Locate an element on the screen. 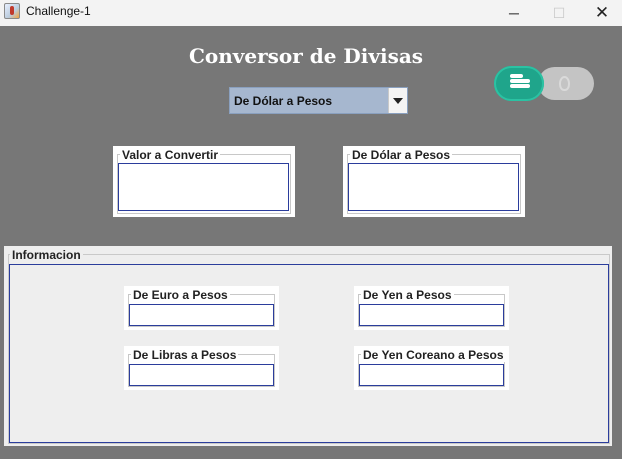 This screenshot has width=622, height=459. yen-panel-title: De Yen a Pesos is located at coordinates (407, 295).